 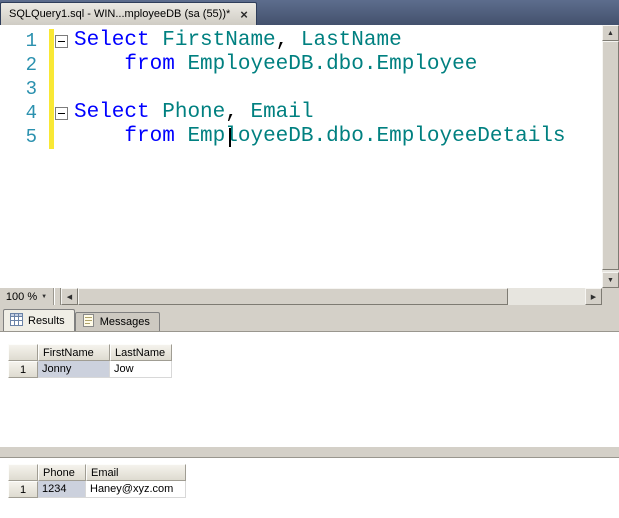 I want to click on code-token: Phone, so click(x=194, y=112).